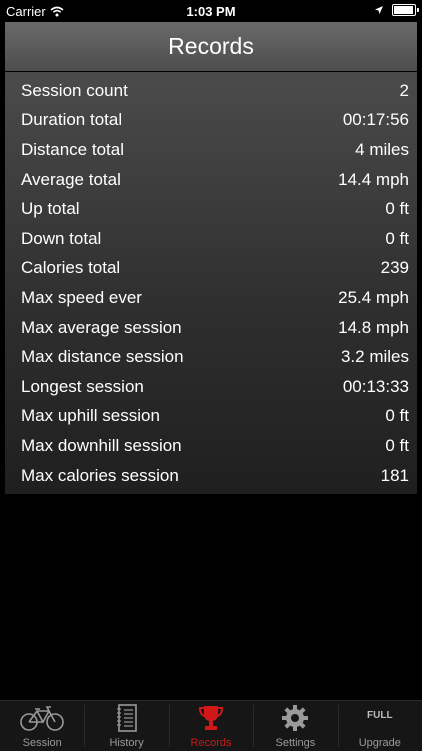  What do you see at coordinates (211, 269) in the screenshot?
I see `record-row-calories-total: Calories total 239` at bounding box center [211, 269].